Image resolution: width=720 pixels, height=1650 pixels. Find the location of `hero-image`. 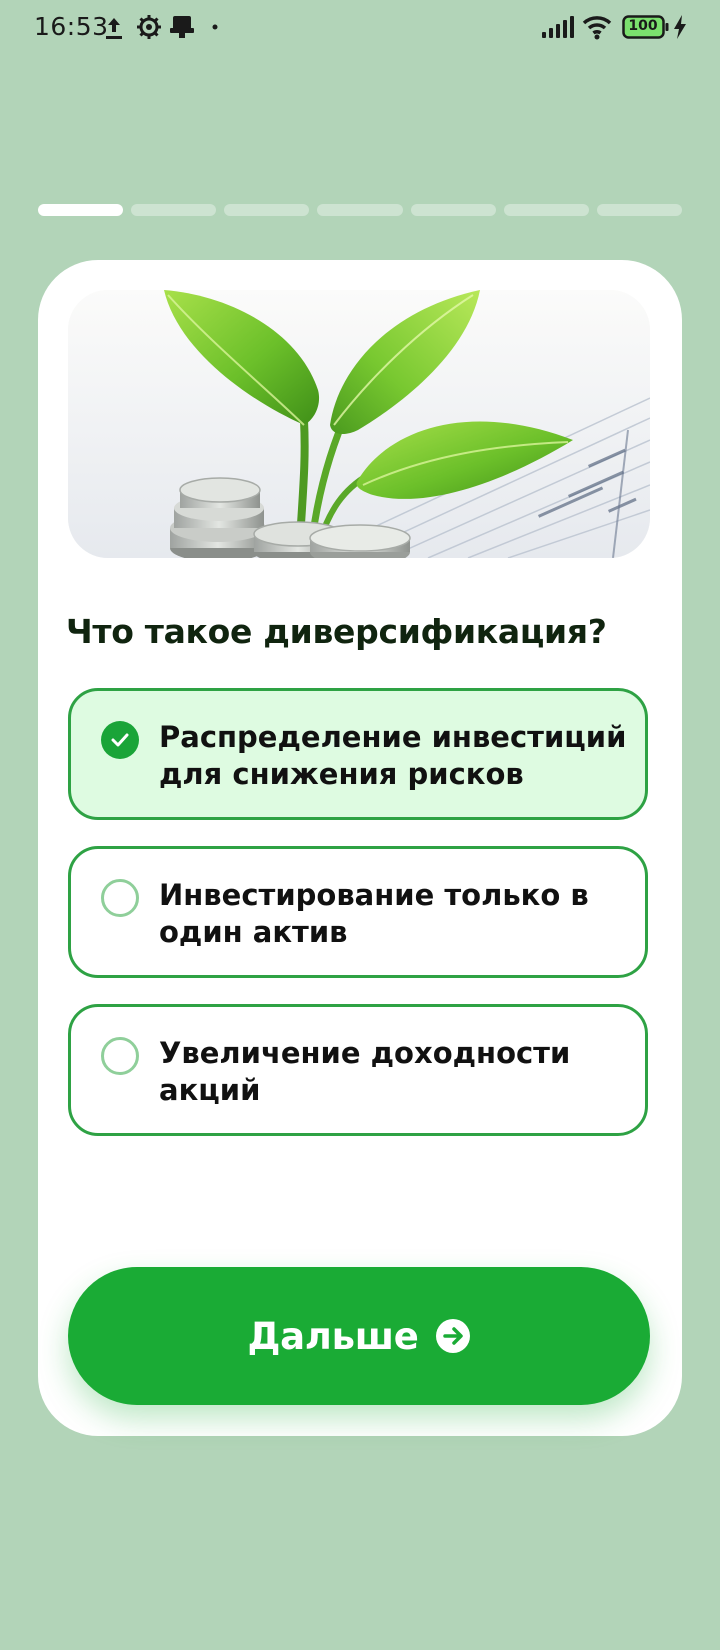

hero-image is located at coordinates (359, 424).